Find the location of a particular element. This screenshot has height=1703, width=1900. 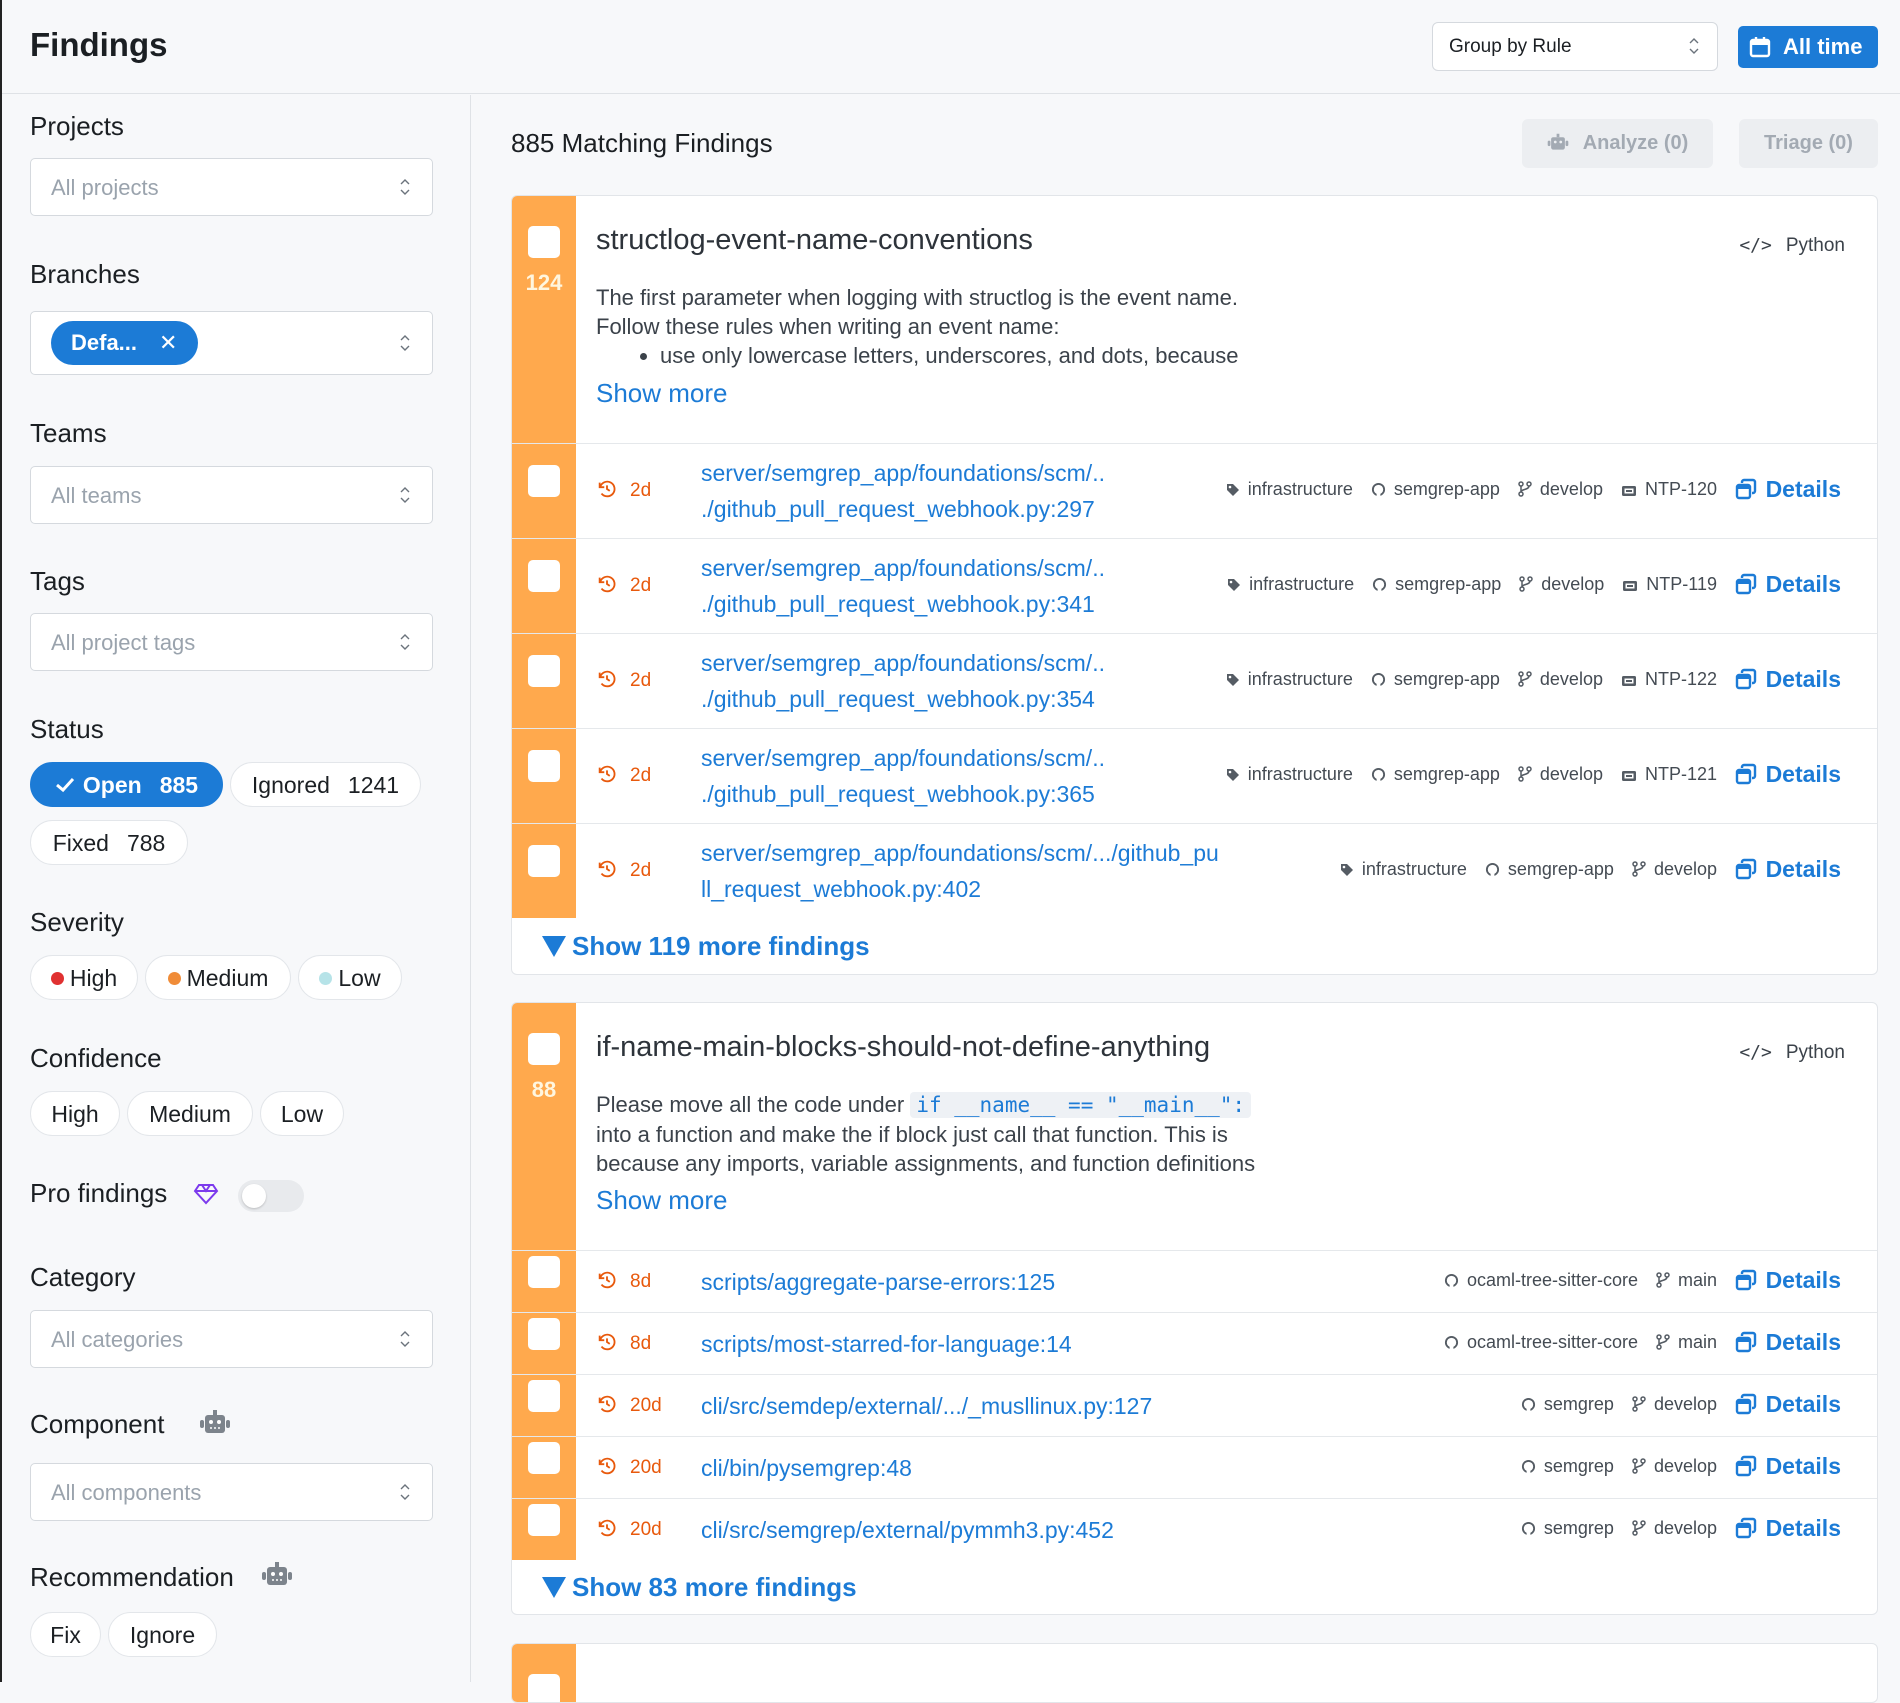

tags-select: All project tags is located at coordinates (231, 642).